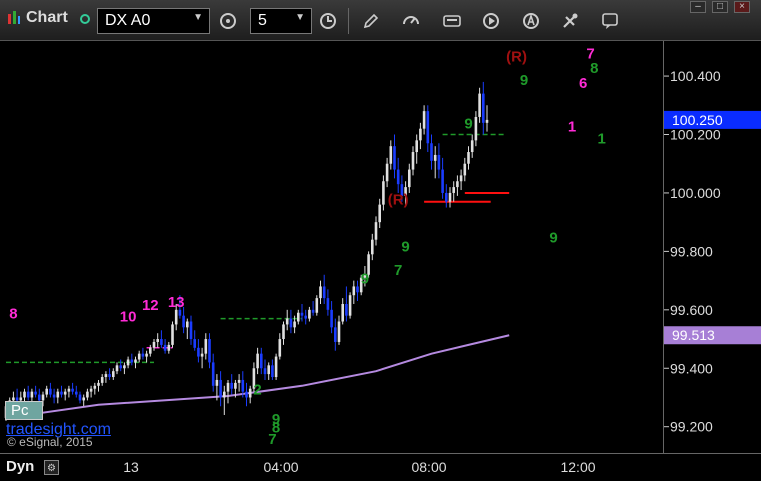 This screenshot has height=481, width=761. What do you see at coordinates (20, 466) in the screenshot?
I see `dynamic-mode-label: Dyn` at bounding box center [20, 466].